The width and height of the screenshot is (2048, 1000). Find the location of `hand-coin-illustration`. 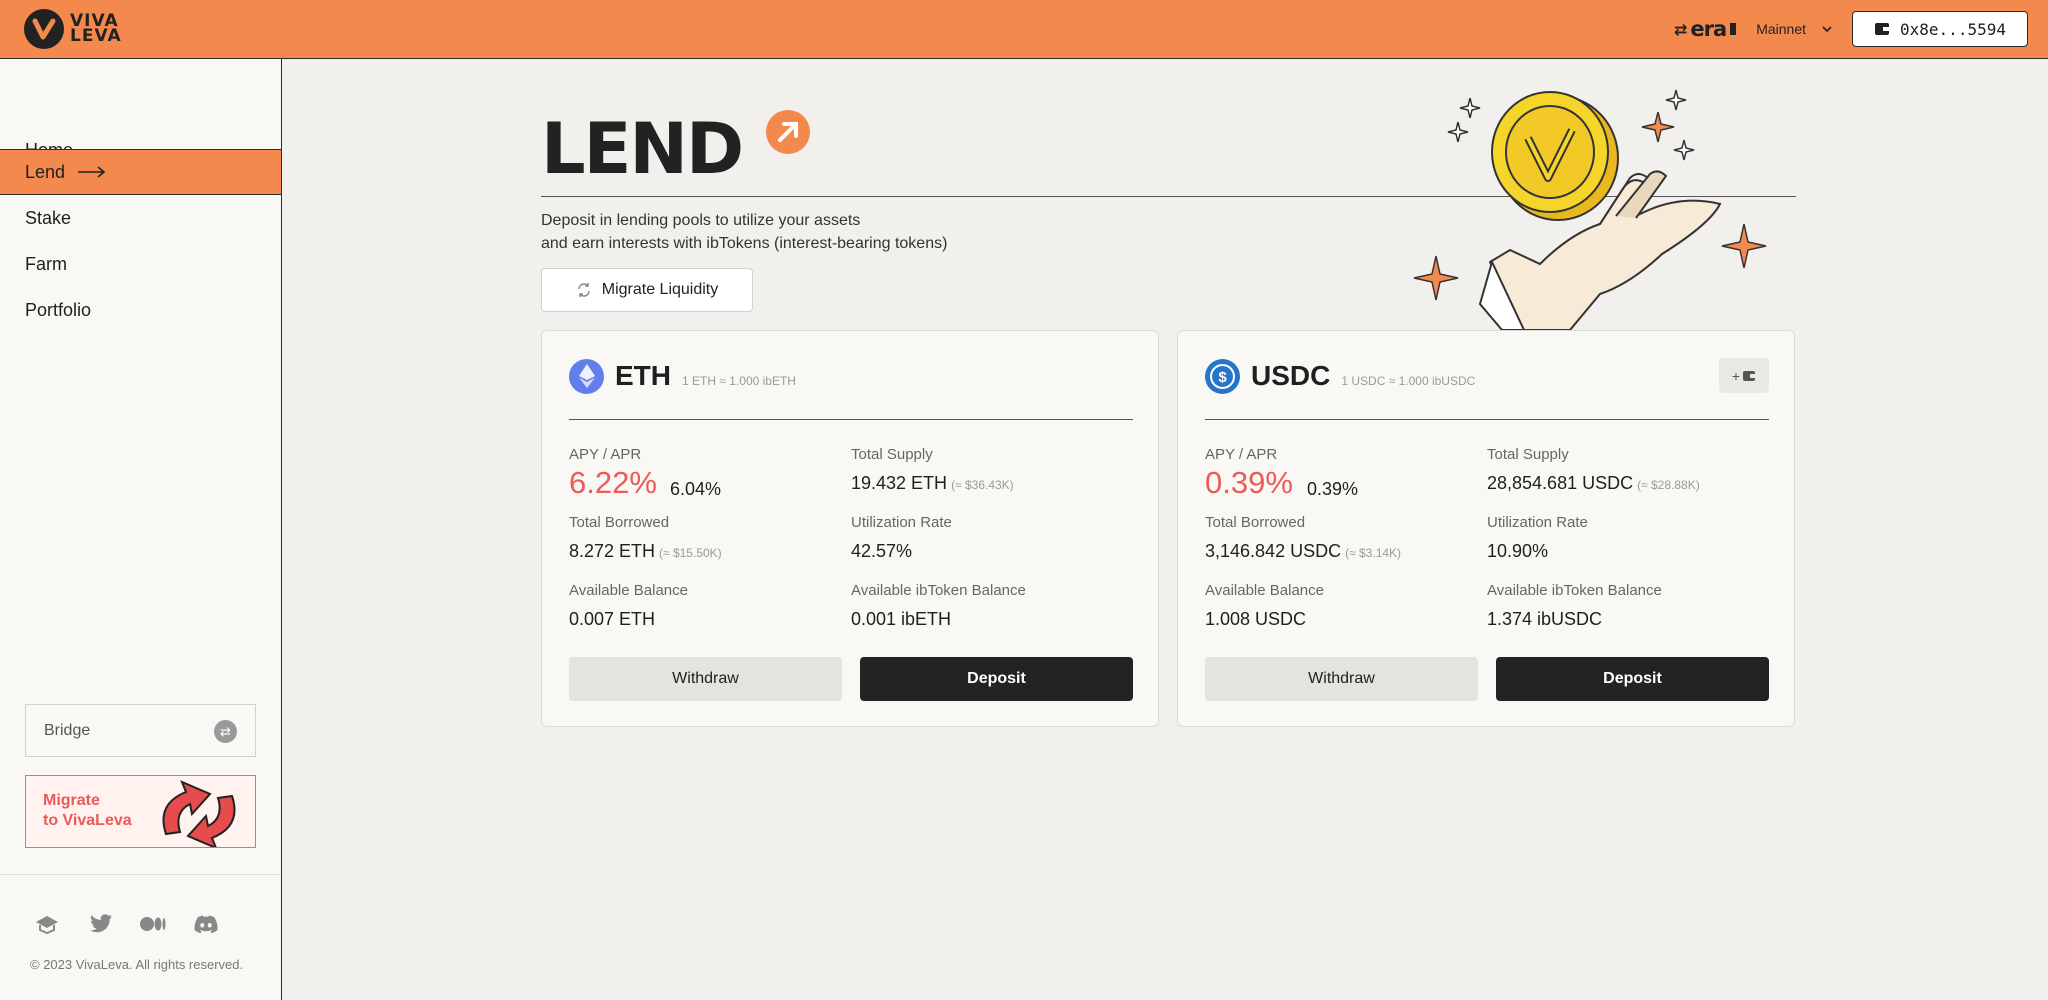

hand-coin-illustration is located at coordinates (1590, 209).